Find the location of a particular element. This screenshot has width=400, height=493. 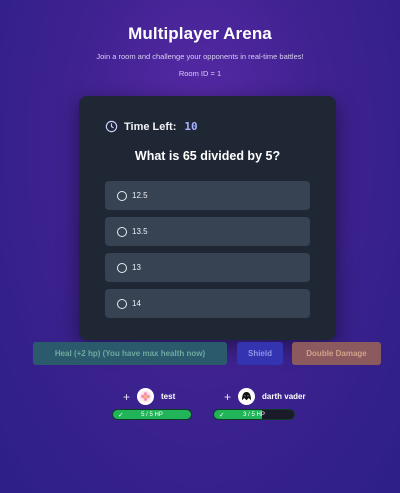

answer-option-label: 12.5 is located at coordinates (140, 195).